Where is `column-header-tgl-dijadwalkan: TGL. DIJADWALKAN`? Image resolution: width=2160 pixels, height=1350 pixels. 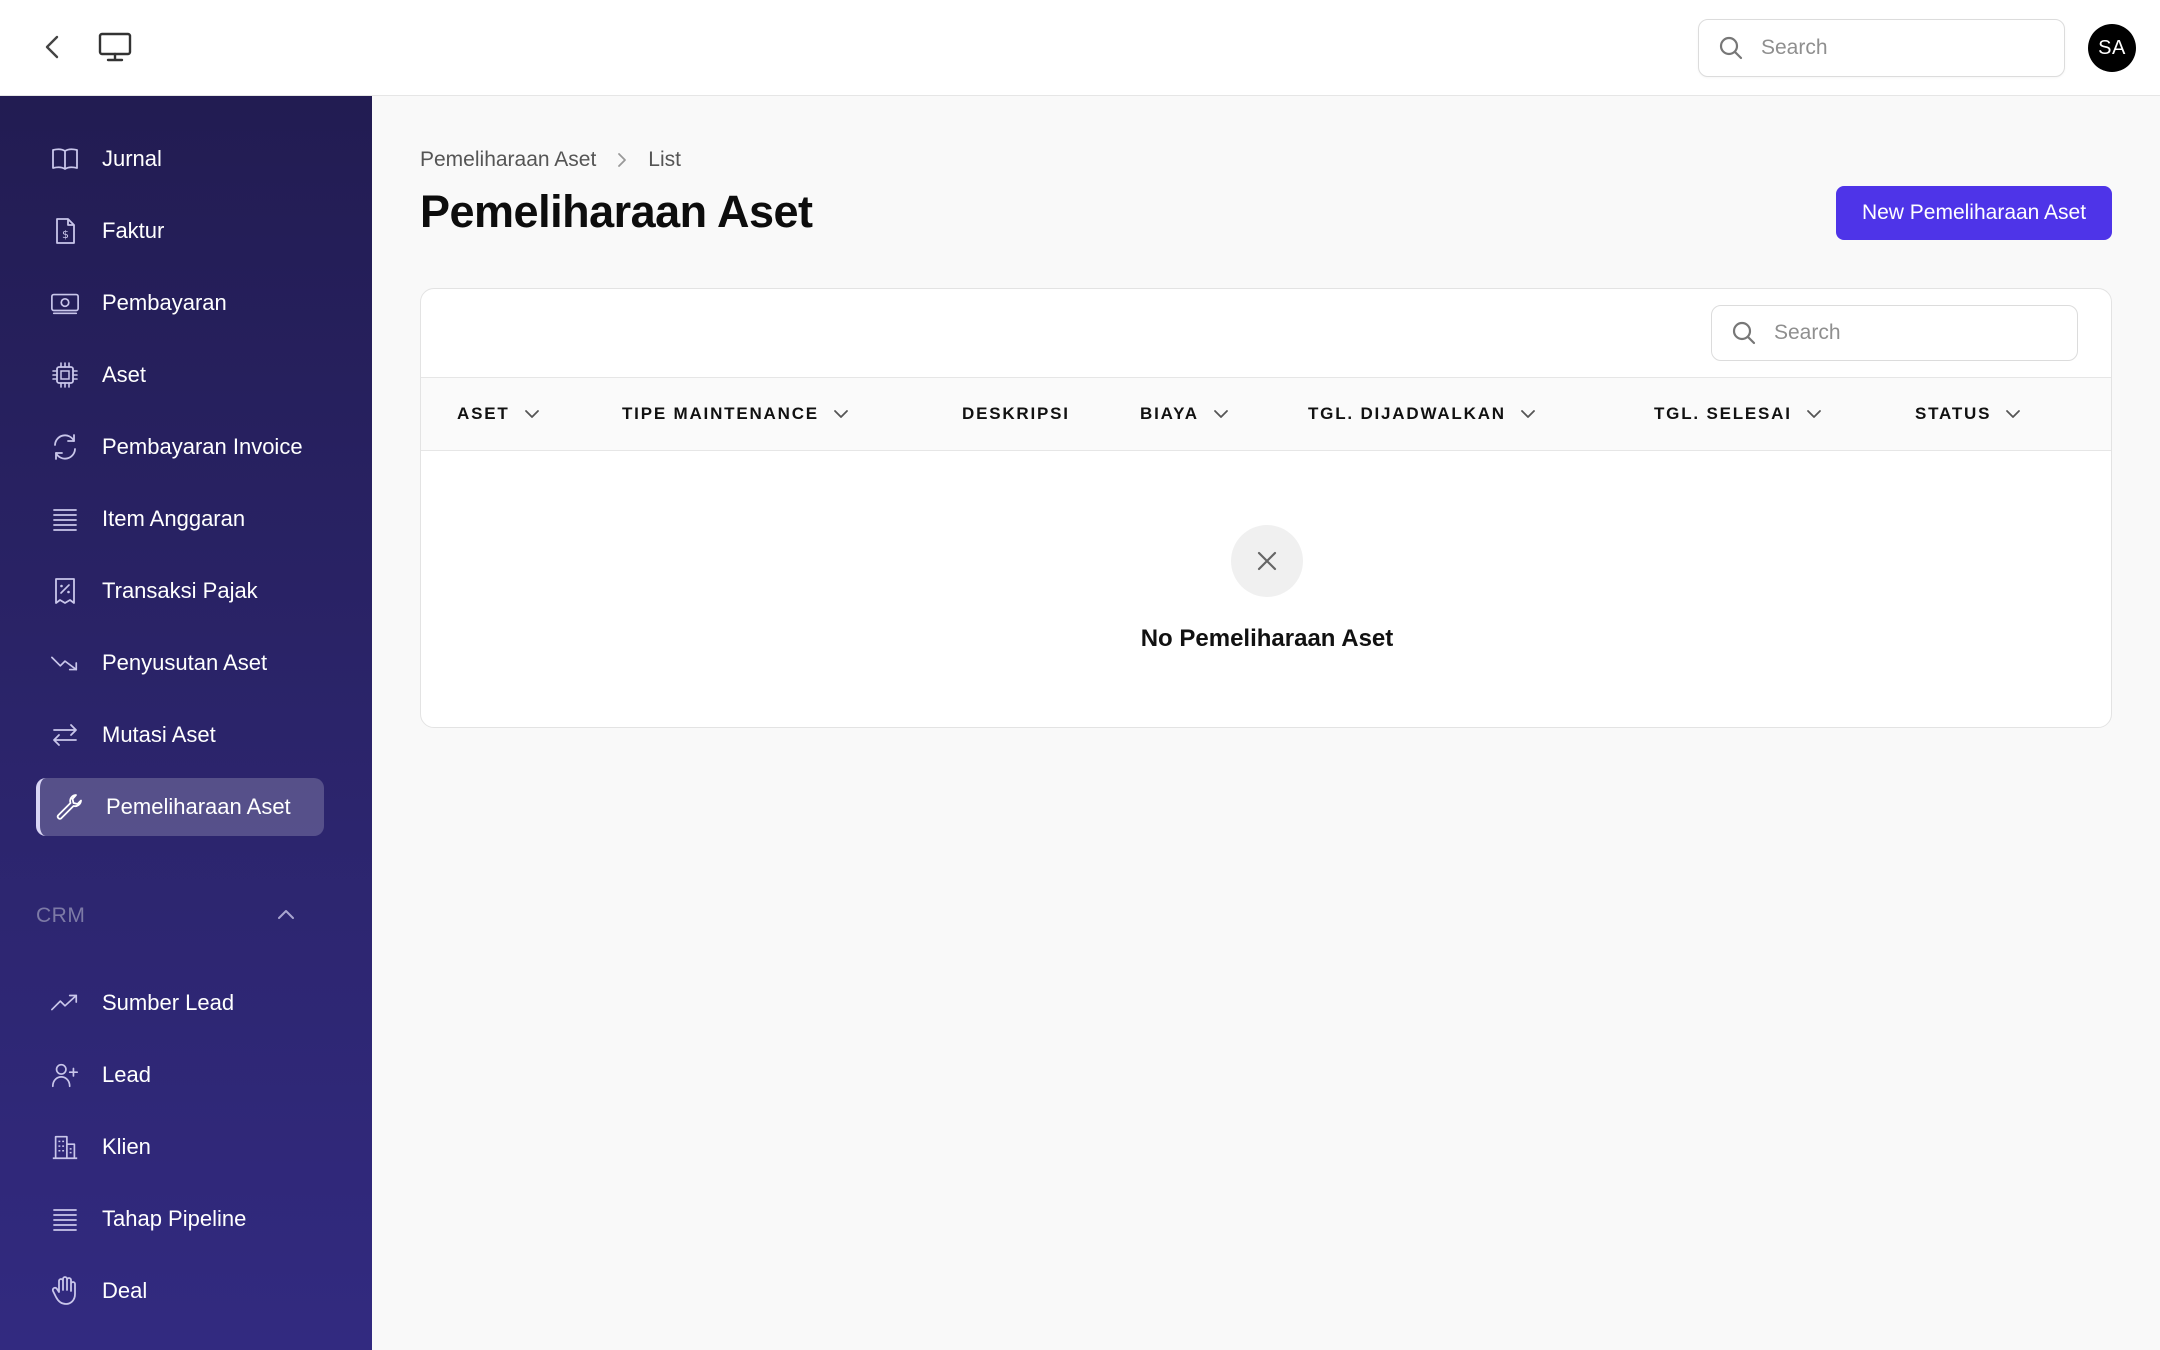 column-header-tgl-dijadwalkan: TGL. DIJADWALKAN is located at coordinates (1422, 414).